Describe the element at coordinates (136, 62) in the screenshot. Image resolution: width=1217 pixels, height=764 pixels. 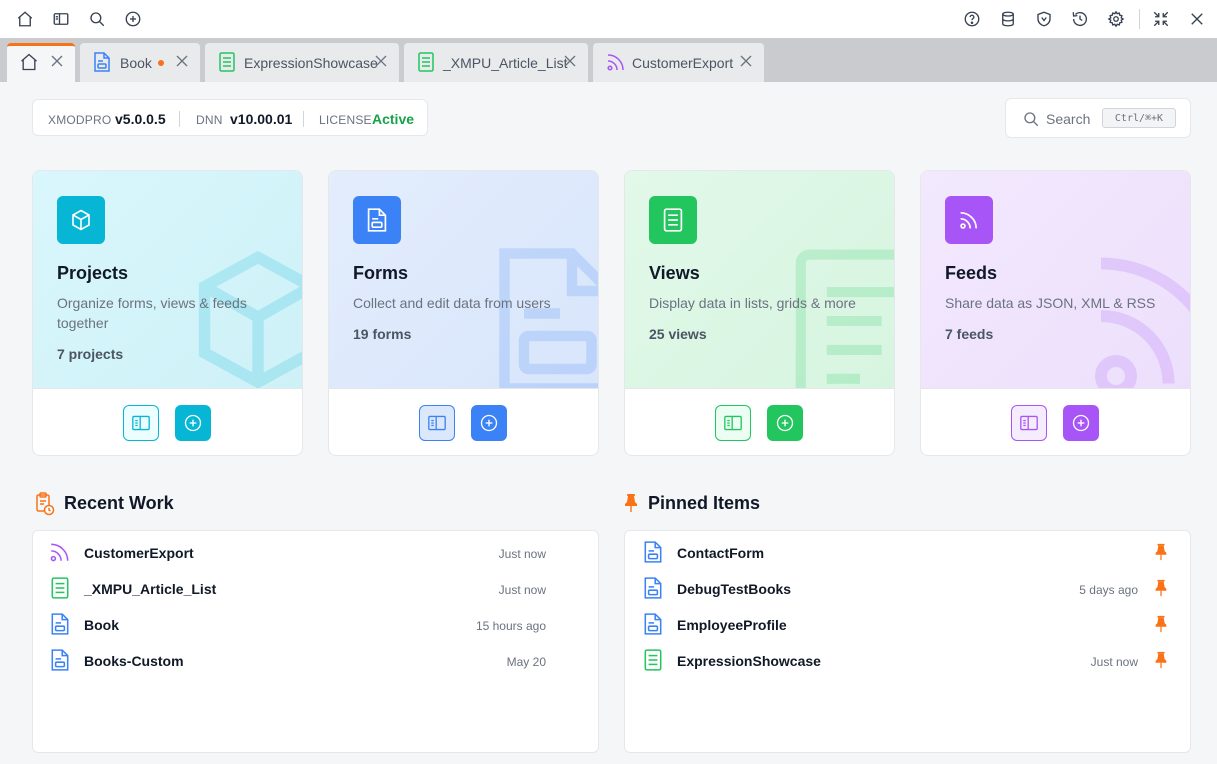
I see `tab-label: Book` at that location.